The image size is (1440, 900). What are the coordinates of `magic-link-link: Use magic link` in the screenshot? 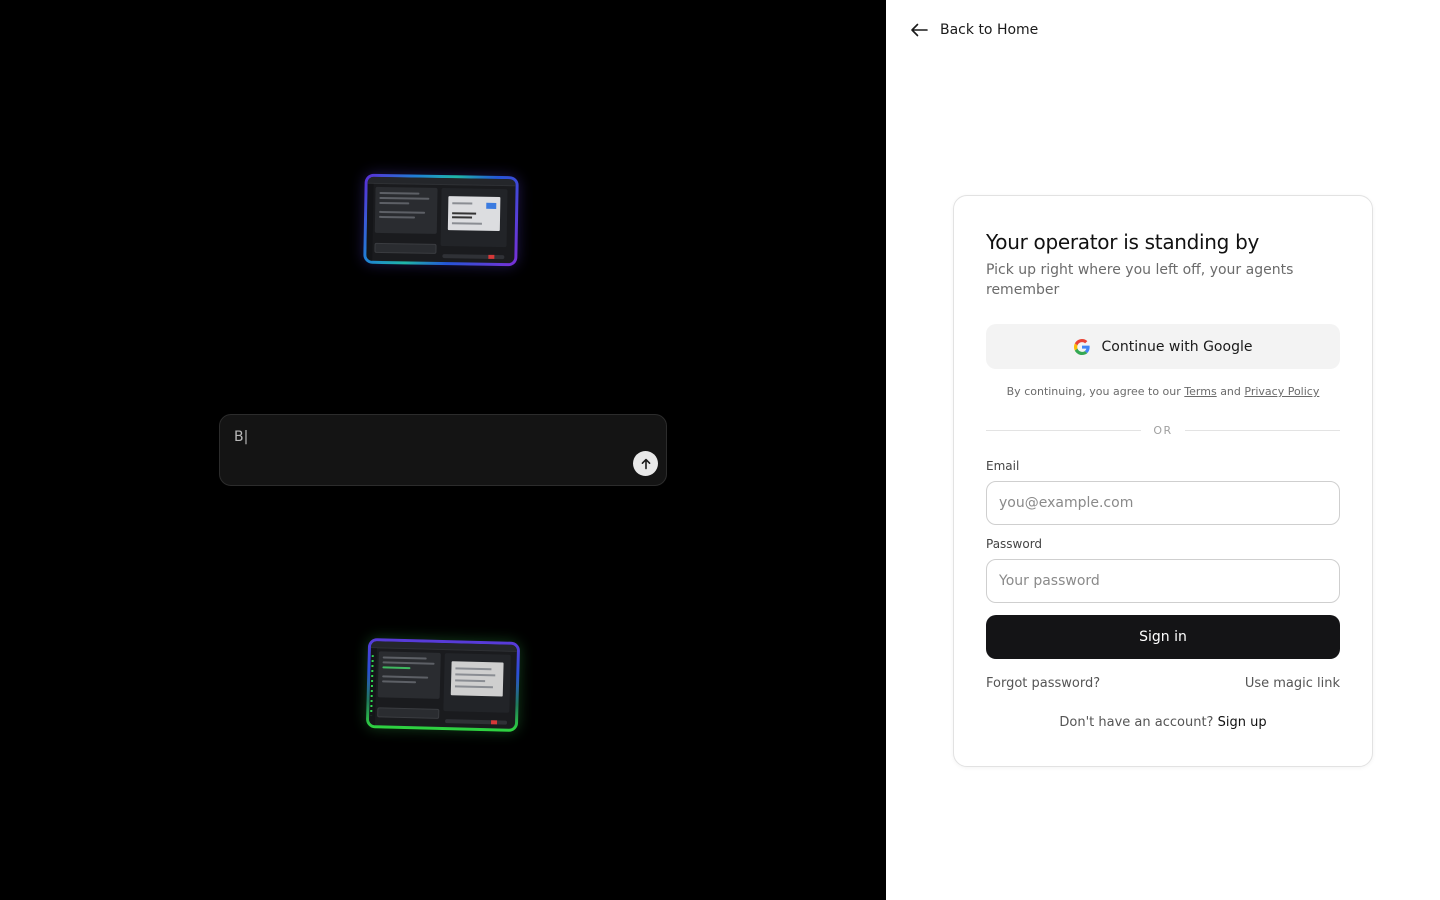 It's located at (1292, 683).